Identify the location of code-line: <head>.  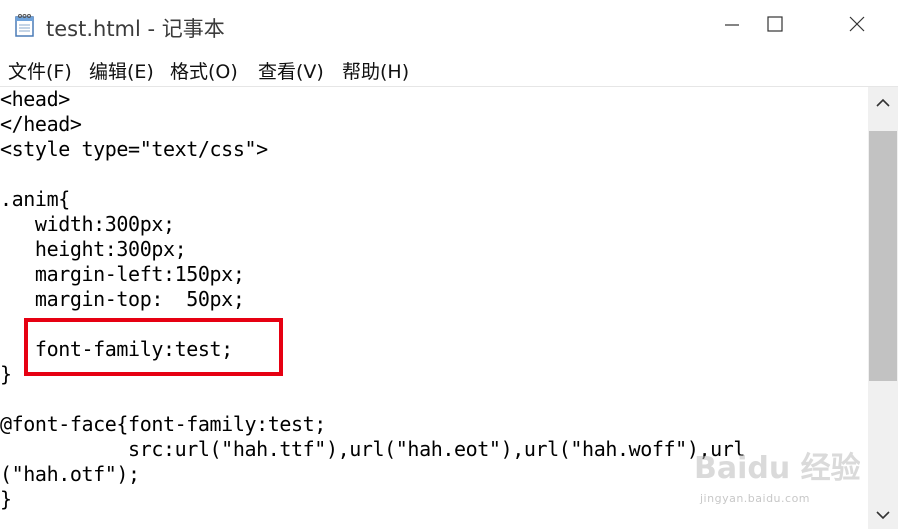
(35, 99).